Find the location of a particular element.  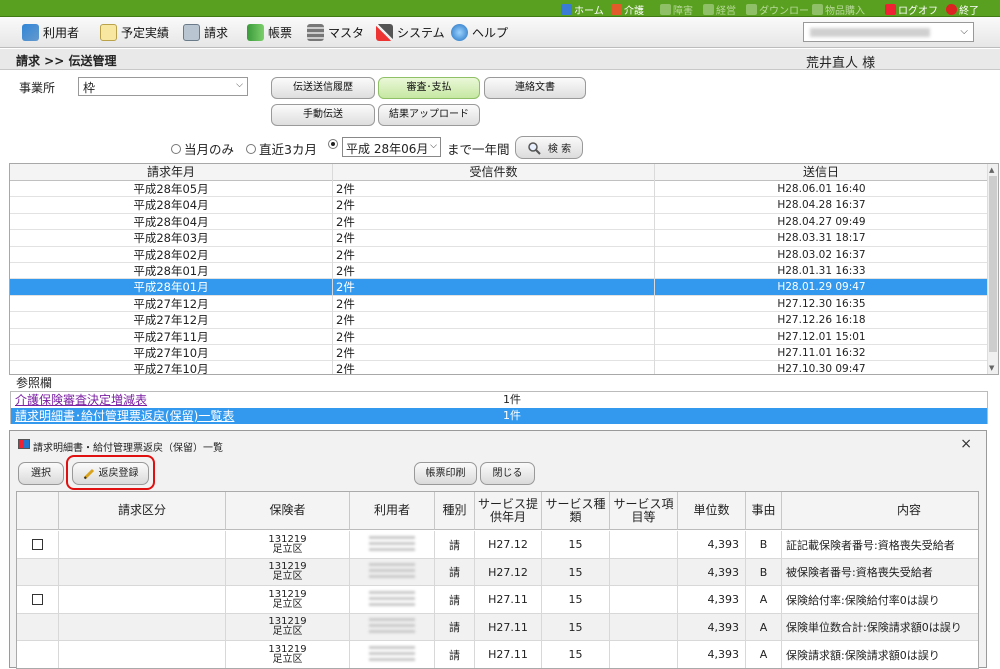

menu-help: ヘルプ is located at coordinates (479, 32).